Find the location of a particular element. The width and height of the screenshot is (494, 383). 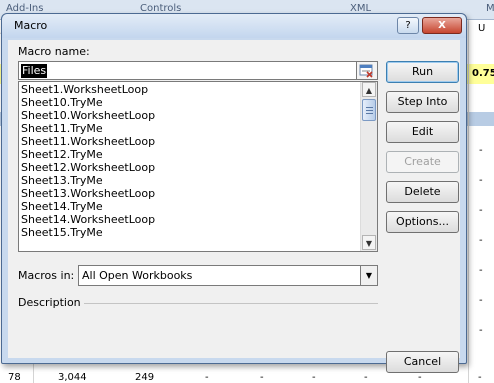

list-item: Sheet12.TryMe is located at coordinates (62, 154).